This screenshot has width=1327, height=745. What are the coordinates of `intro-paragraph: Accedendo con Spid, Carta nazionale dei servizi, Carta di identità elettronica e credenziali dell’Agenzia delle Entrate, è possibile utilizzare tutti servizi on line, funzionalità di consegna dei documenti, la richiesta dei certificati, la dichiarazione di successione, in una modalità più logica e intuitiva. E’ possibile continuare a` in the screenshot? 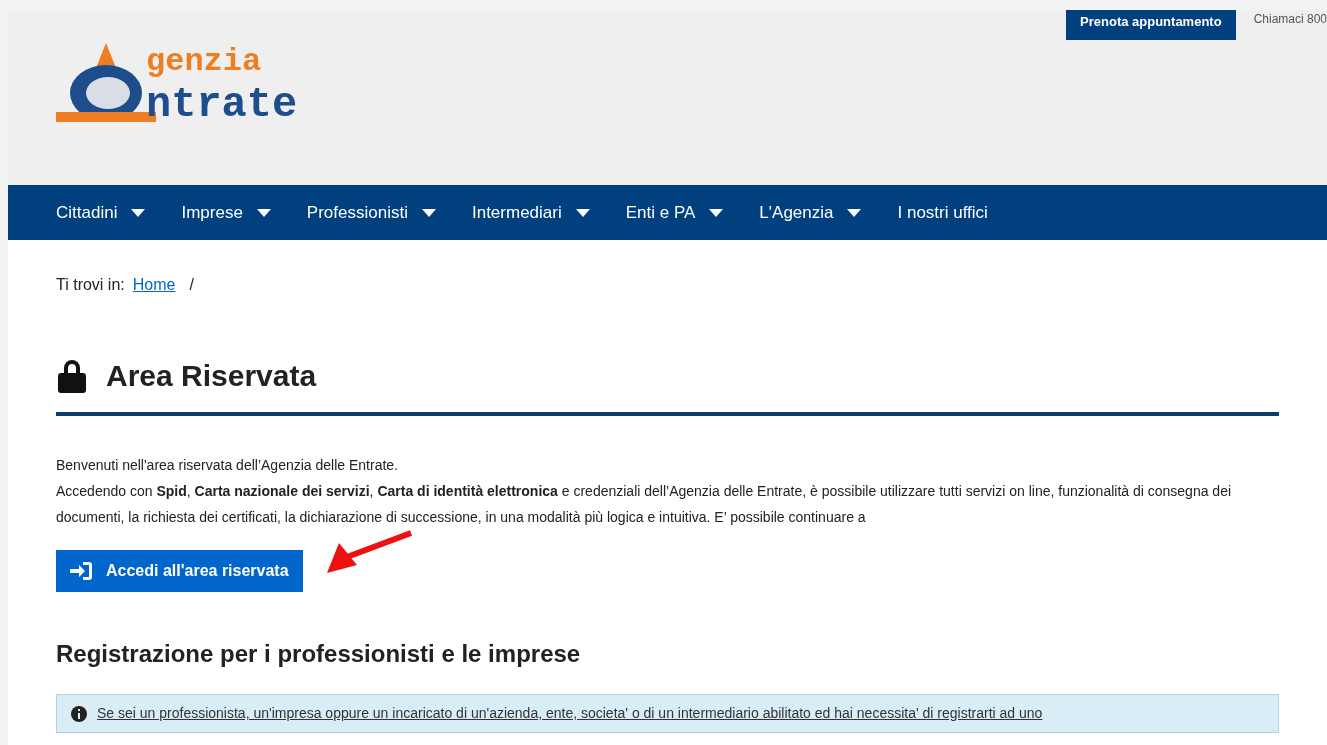 It's located at (644, 504).